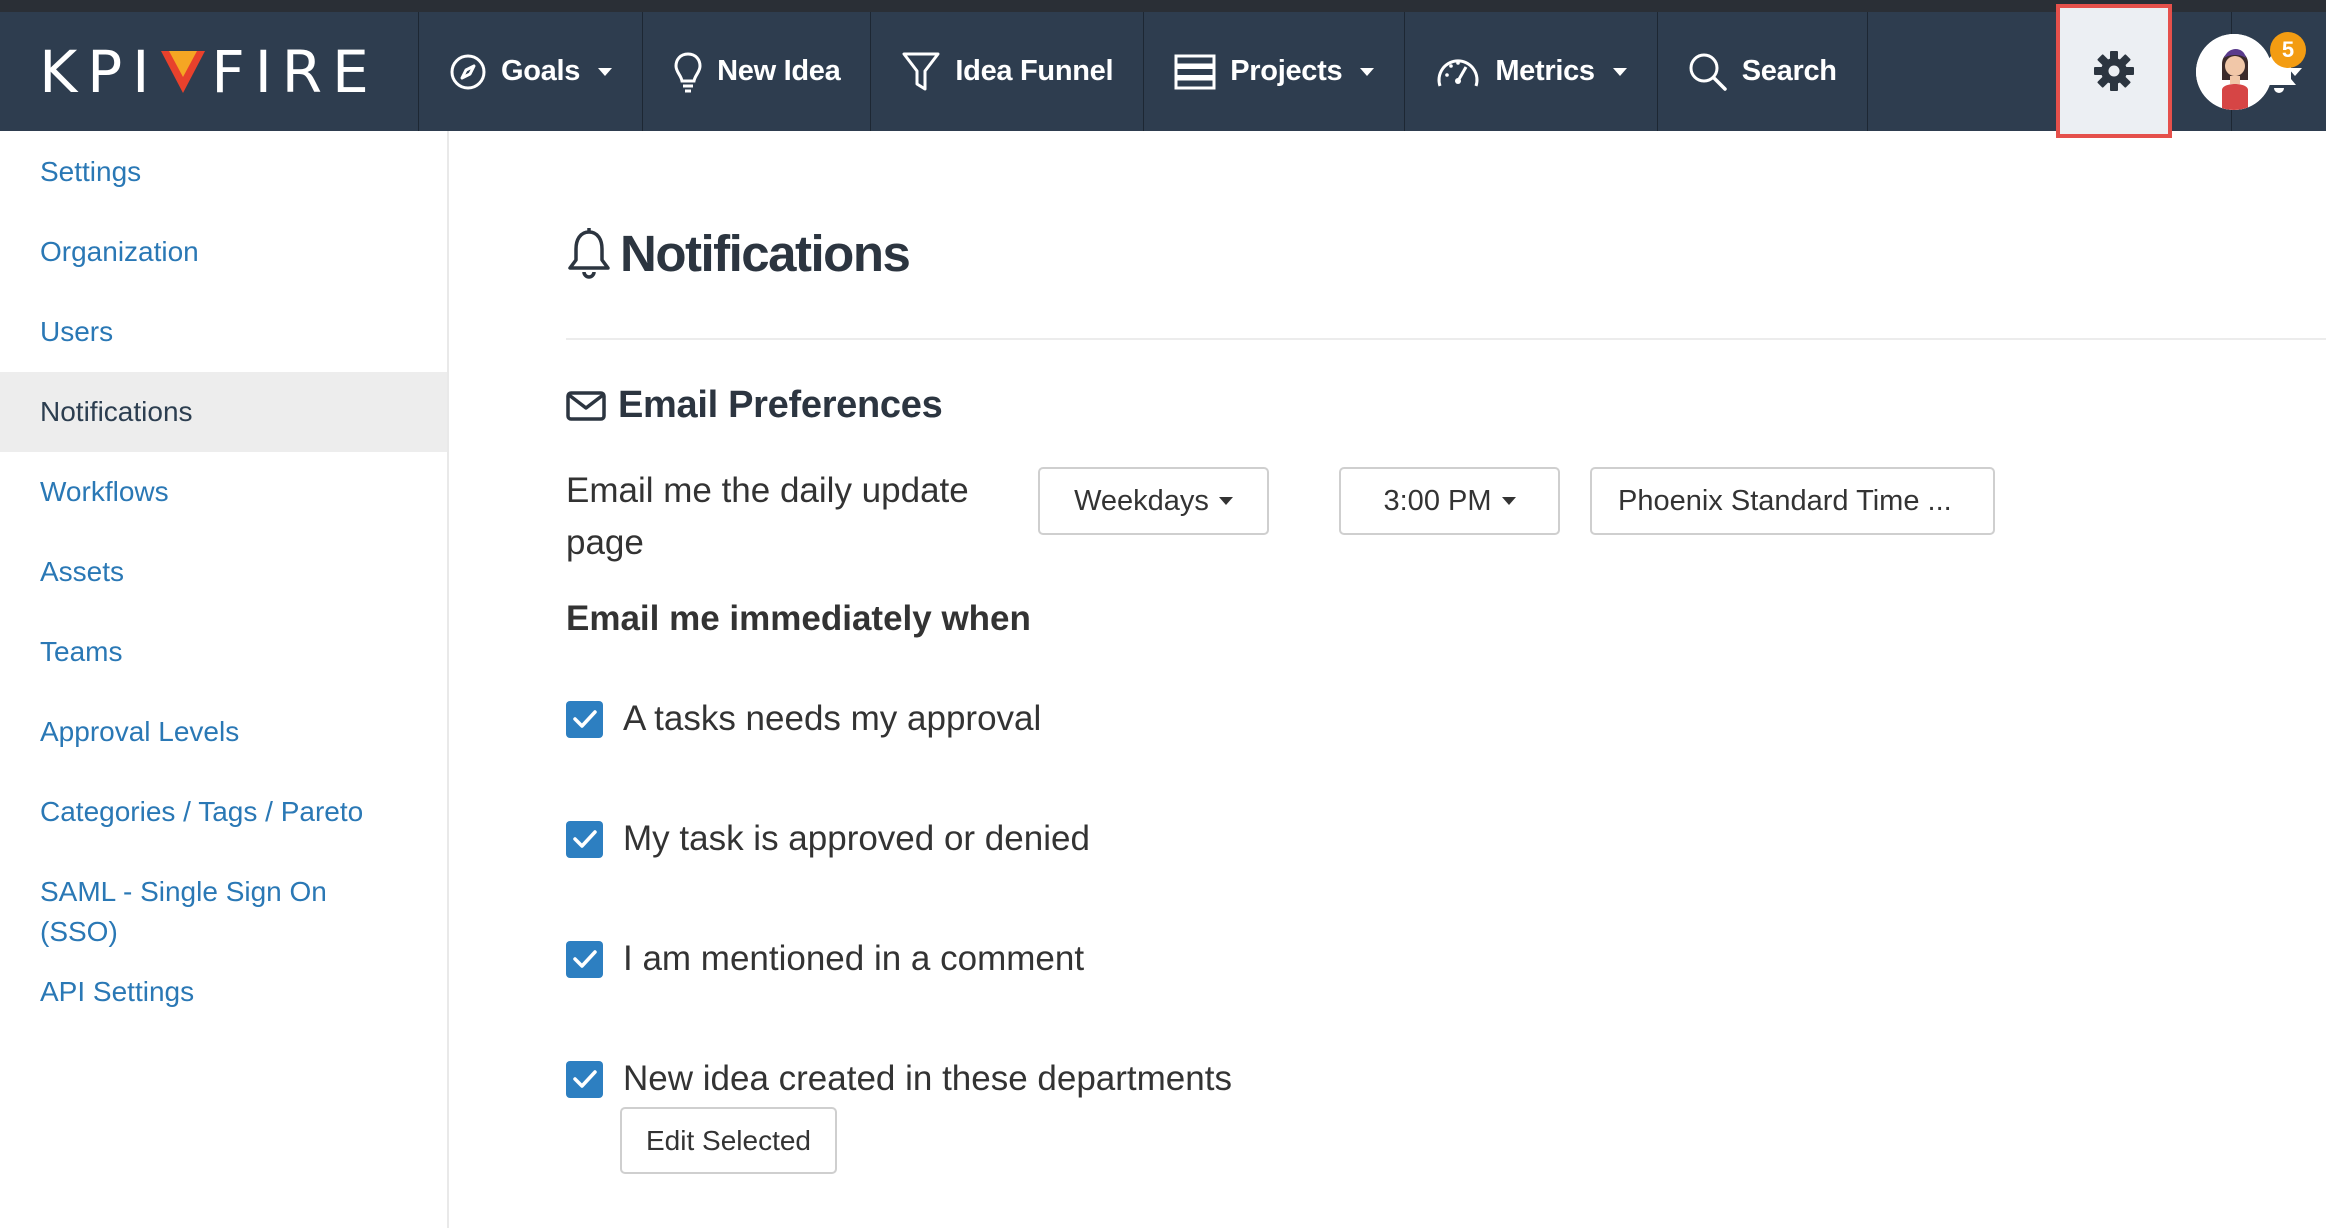 The image size is (2326, 1228). I want to click on check-row-new-idea-departments: New idea created in these departments, so click(899, 1079).